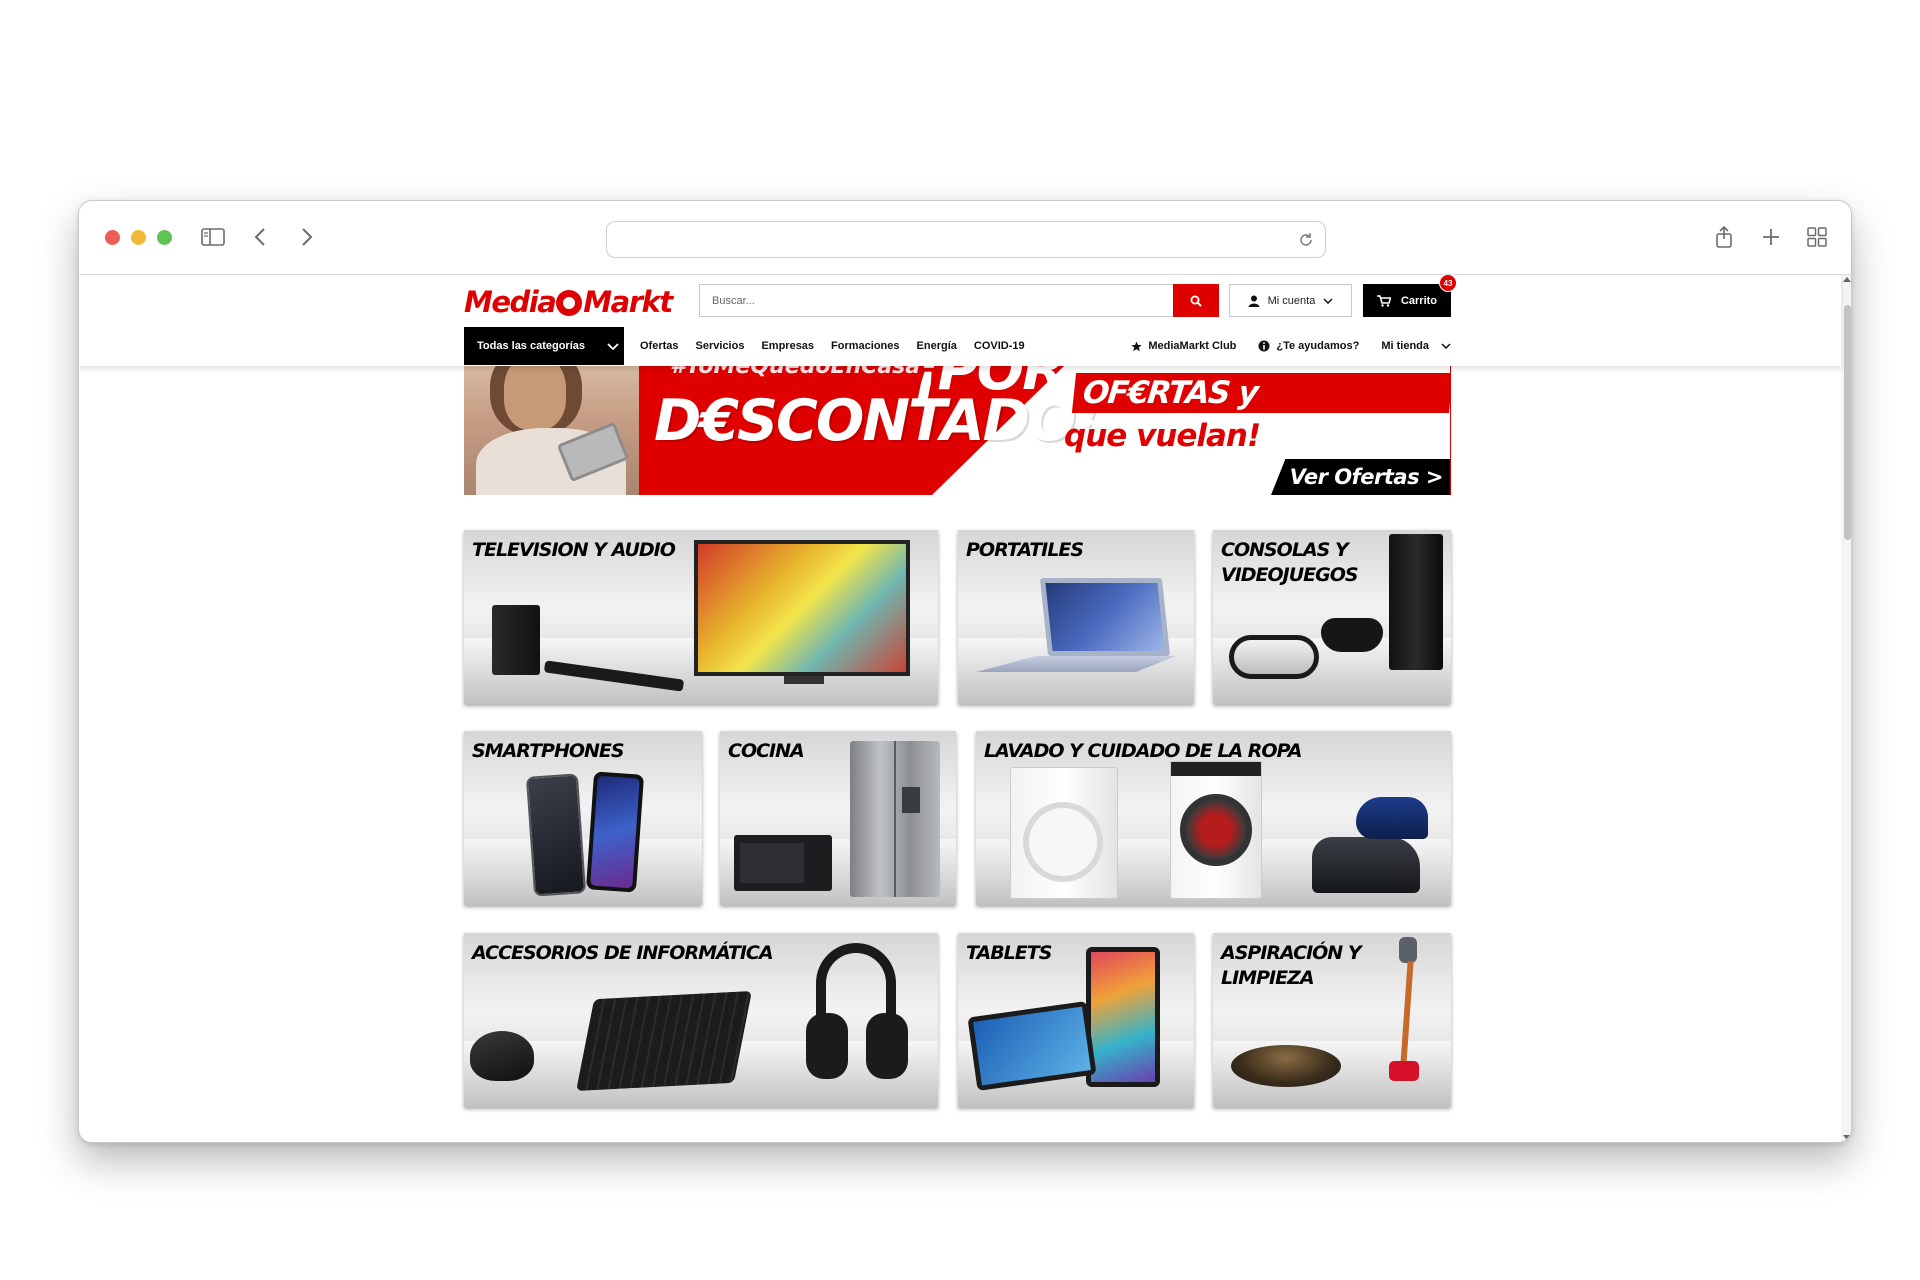 The width and height of the screenshot is (1920, 1280). What do you see at coordinates (1009, 953) in the screenshot?
I see `category-title: TABLETS` at bounding box center [1009, 953].